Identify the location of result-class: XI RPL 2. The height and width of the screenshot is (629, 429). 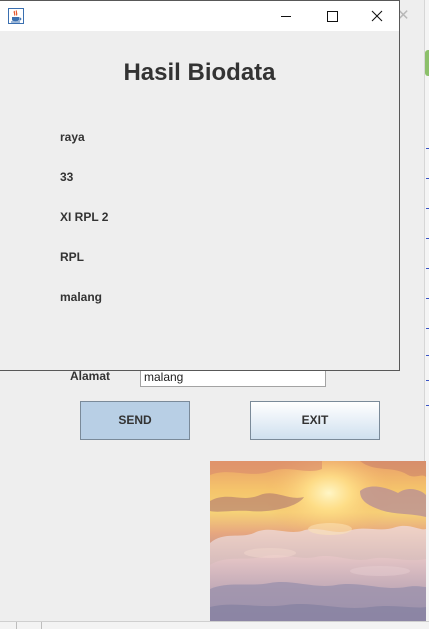
(84, 217).